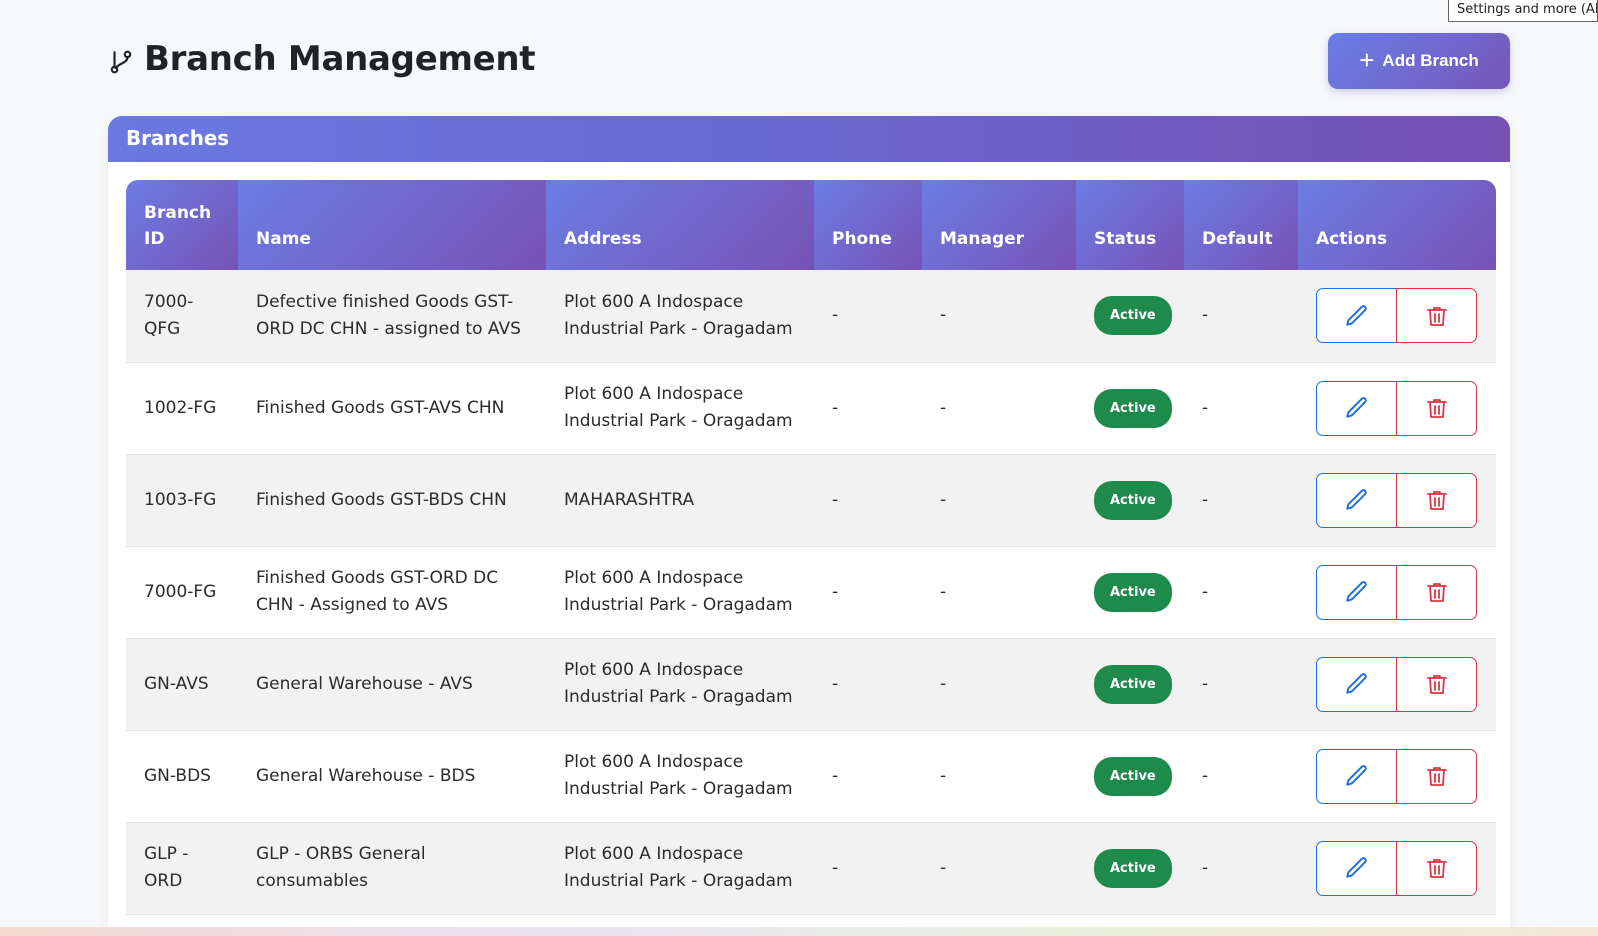 The height and width of the screenshot is (936, 1598). Describe the element at coordinates (809, 139) in the screenshot. I see `card-title: Branches` at that location.